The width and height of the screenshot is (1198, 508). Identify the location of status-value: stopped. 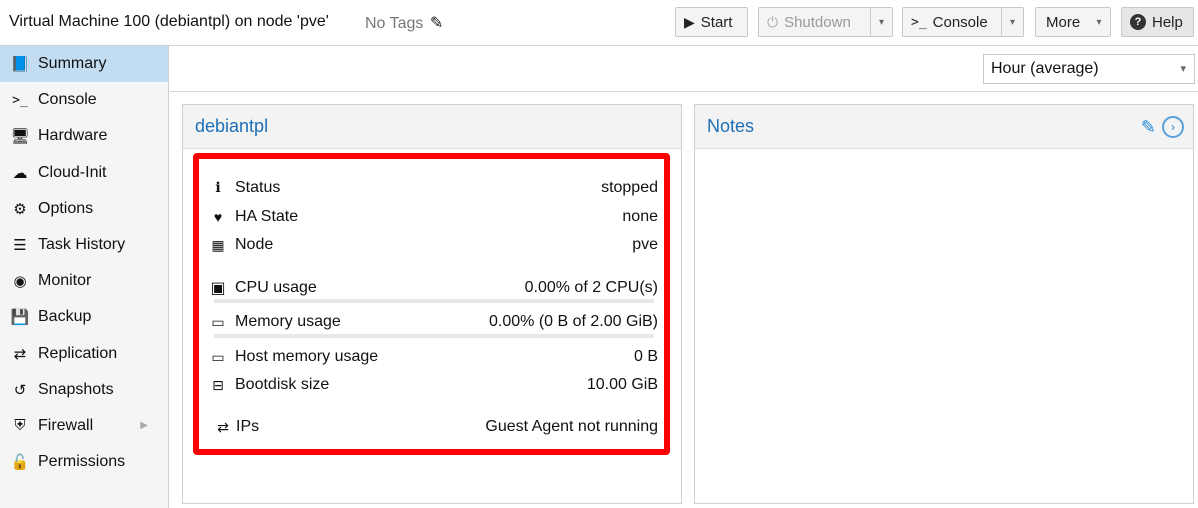
(629, 187).